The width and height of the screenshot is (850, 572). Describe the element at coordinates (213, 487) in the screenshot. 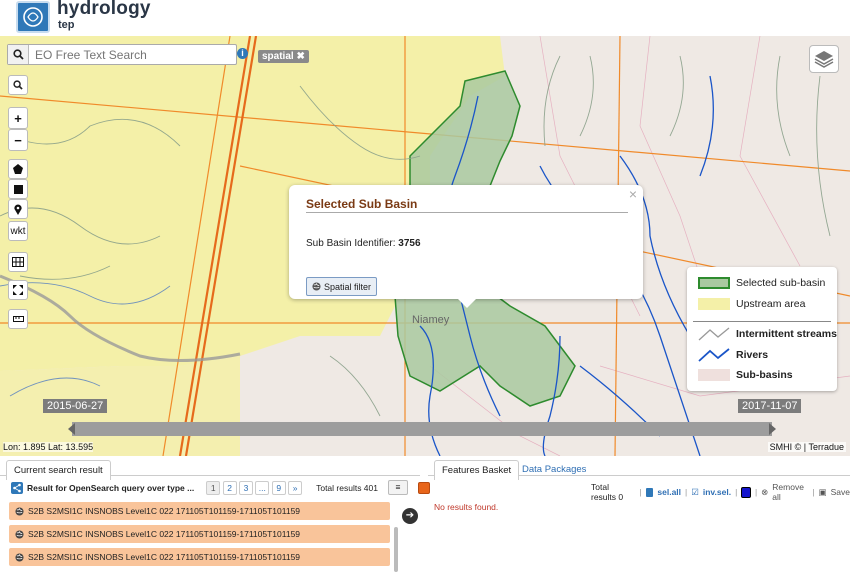

I see `page-1: 1` at that location.